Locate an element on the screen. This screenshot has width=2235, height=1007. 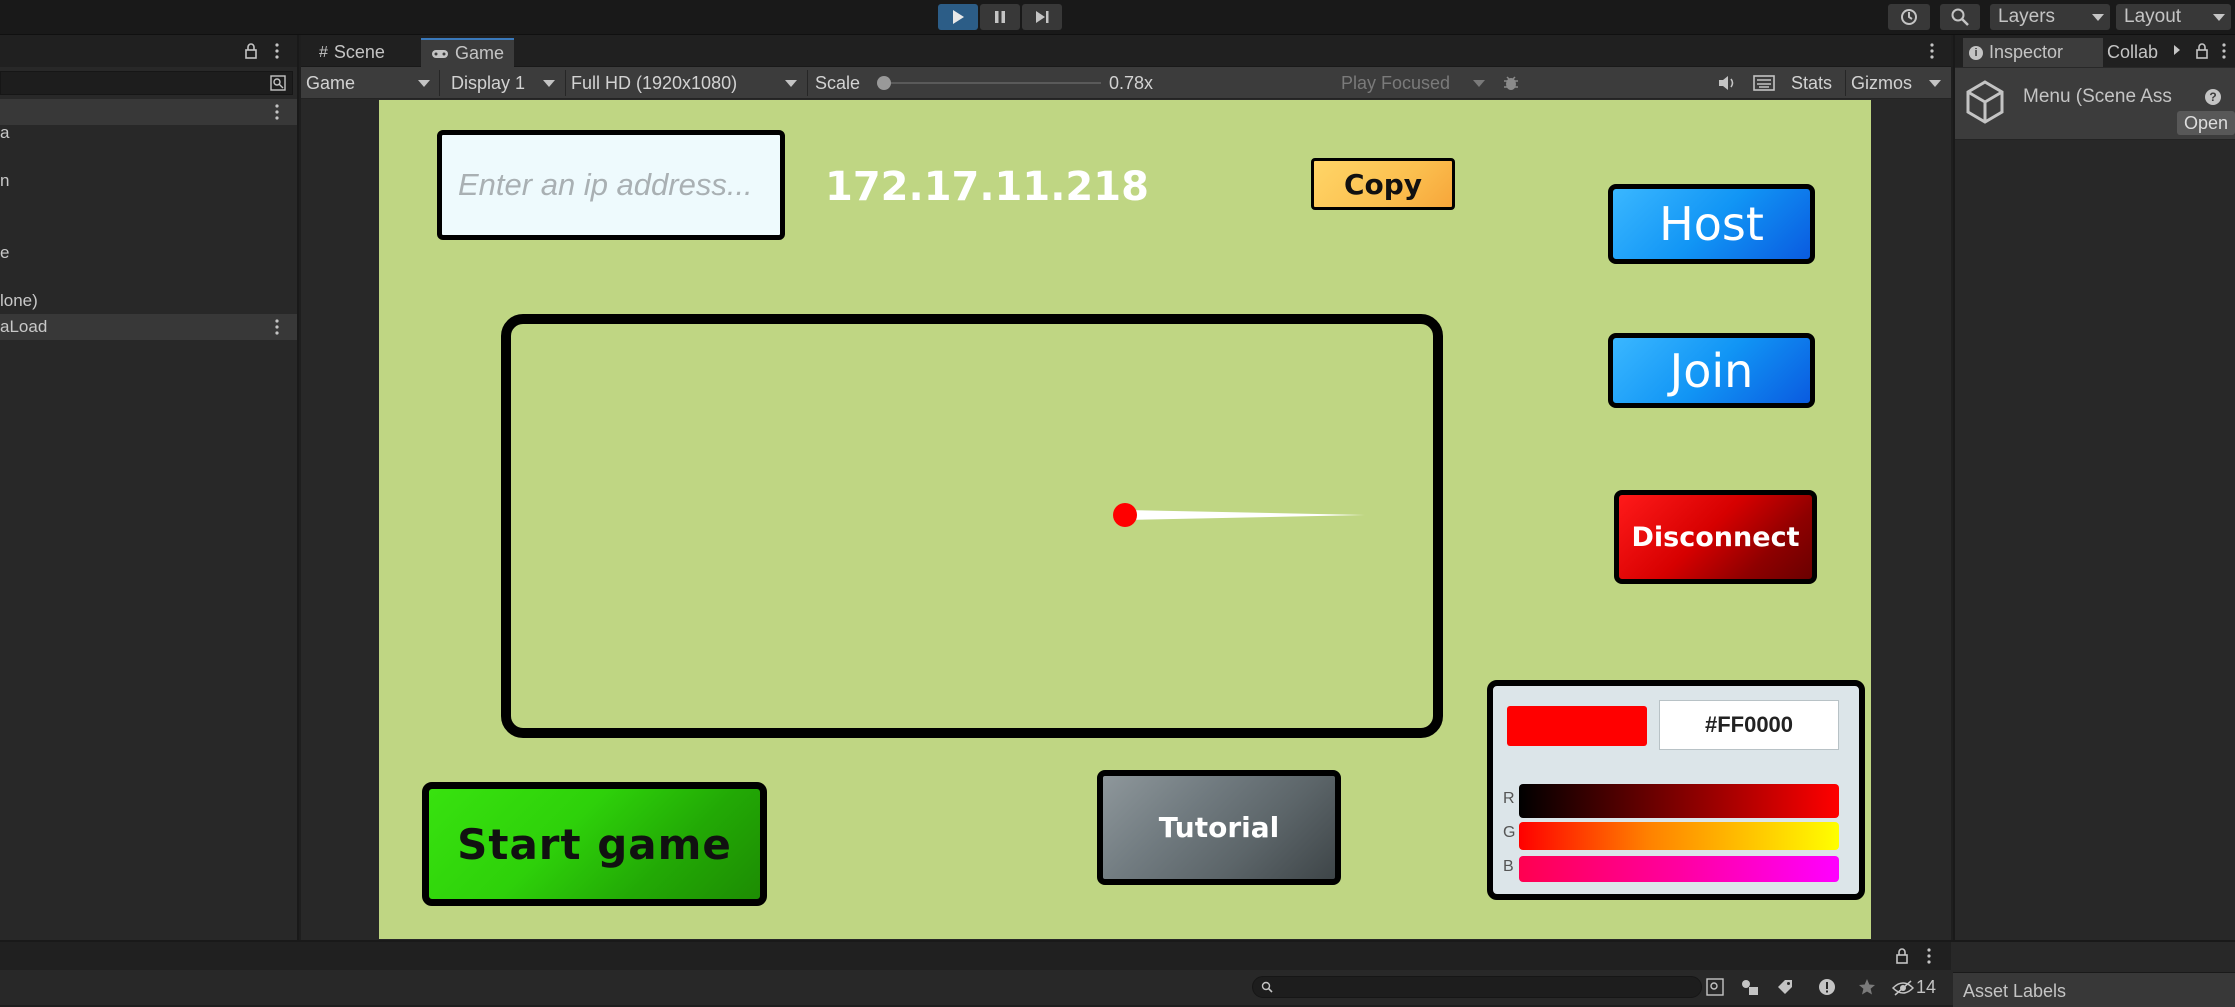
console-search-input is located at coordinates (1477, 987).